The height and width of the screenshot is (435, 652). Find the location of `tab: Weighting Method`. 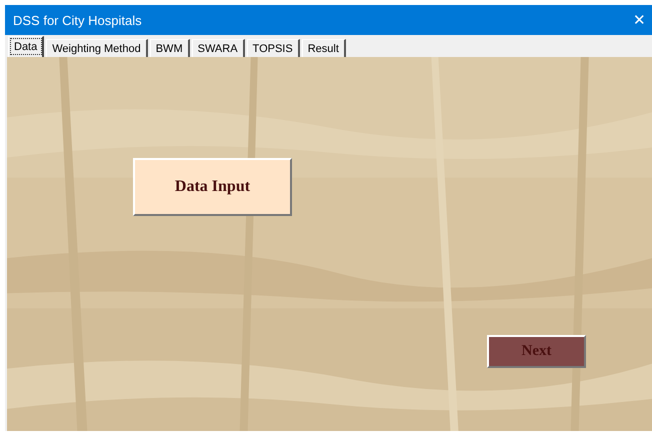

tab: Weighting Method is located at coordinates (97, 48).